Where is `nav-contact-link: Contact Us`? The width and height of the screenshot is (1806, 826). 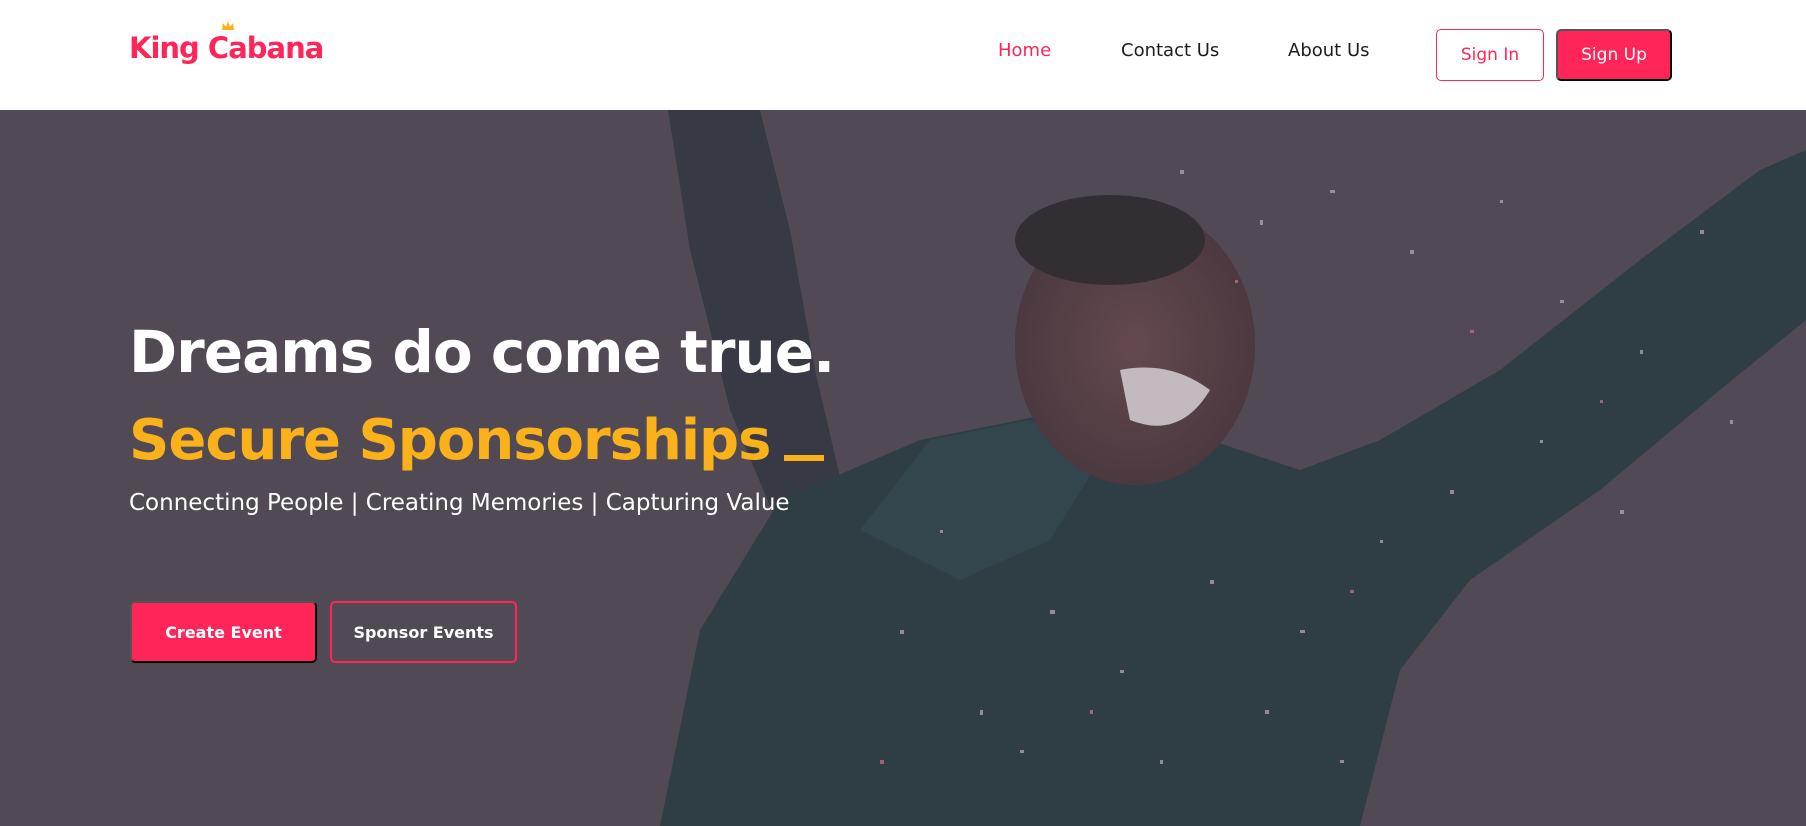
nav-contact-link: Contact Us is located at coordinates (1170, 50).